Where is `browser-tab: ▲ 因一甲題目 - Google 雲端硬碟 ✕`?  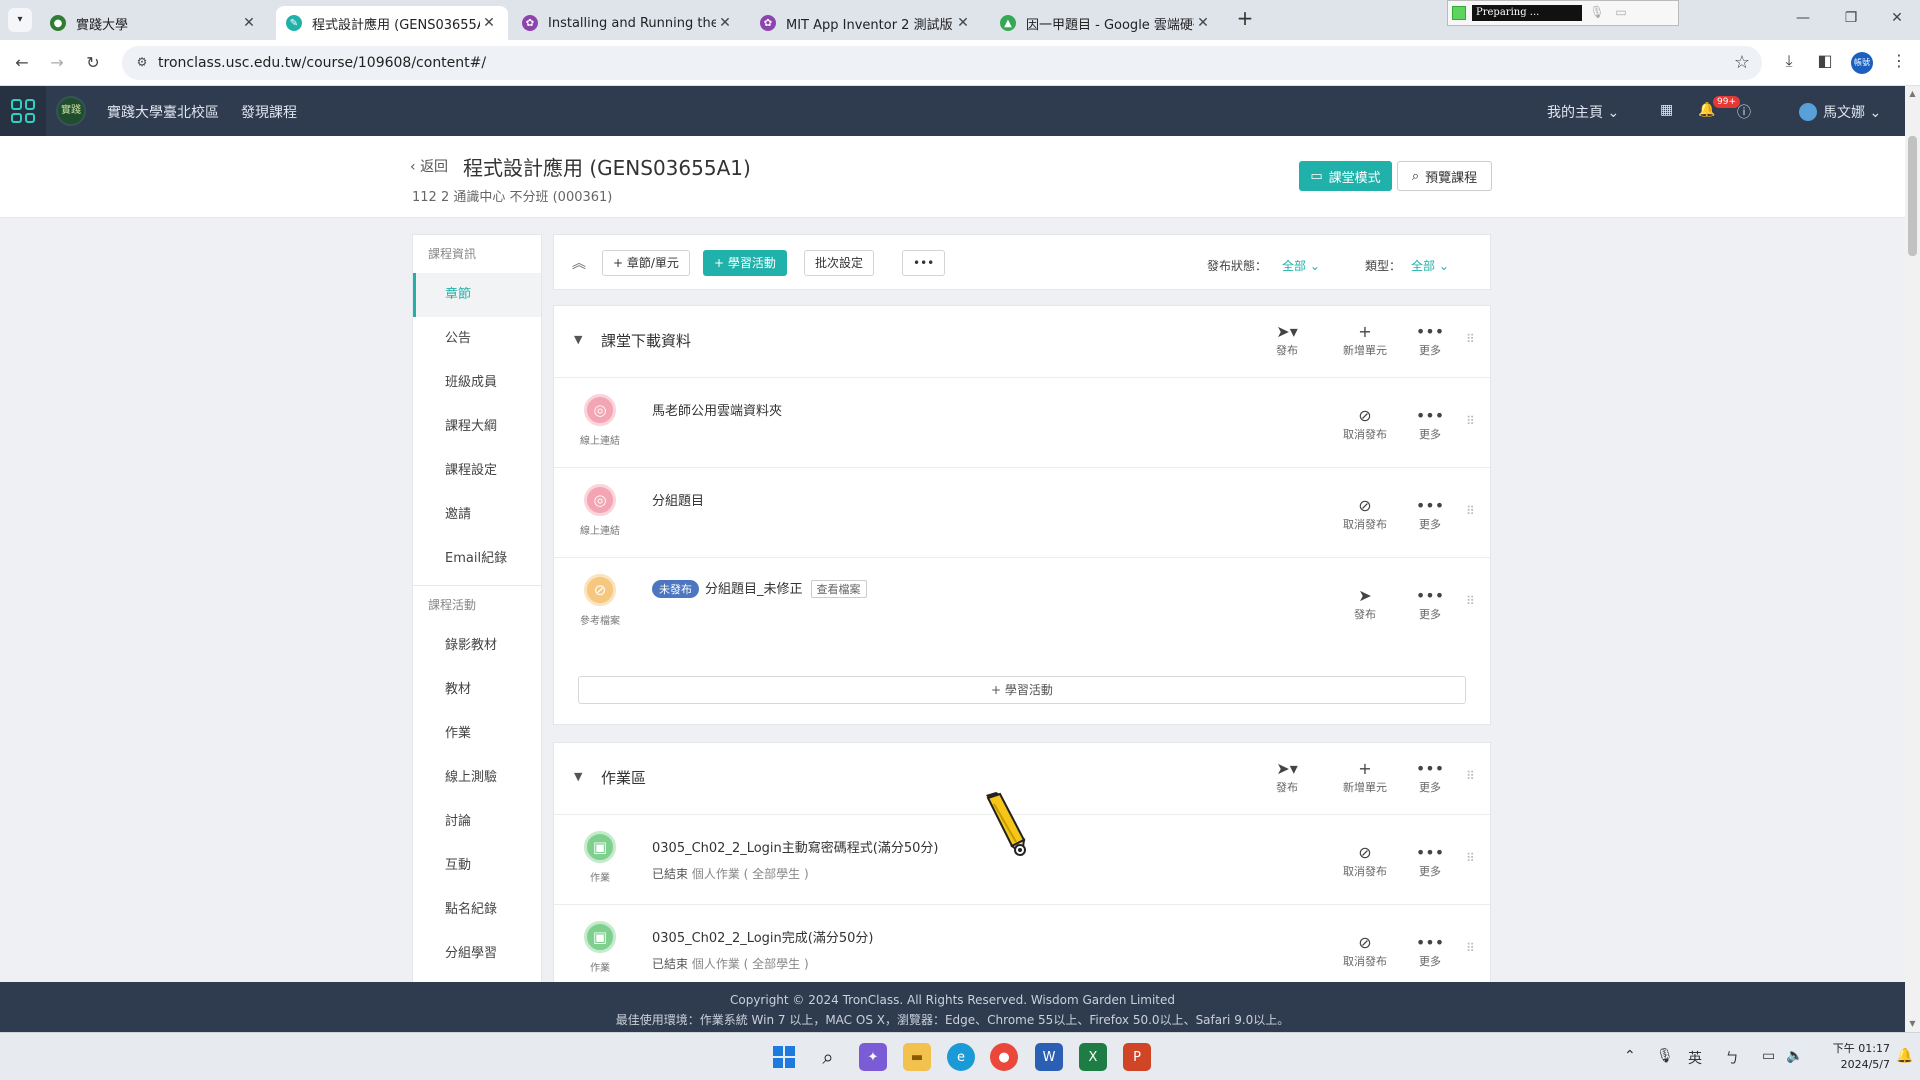 browser-tab: ▲ 因一甲題目 - Google 雲端硬碟 ✕ is located at coordinates (1106, 23).